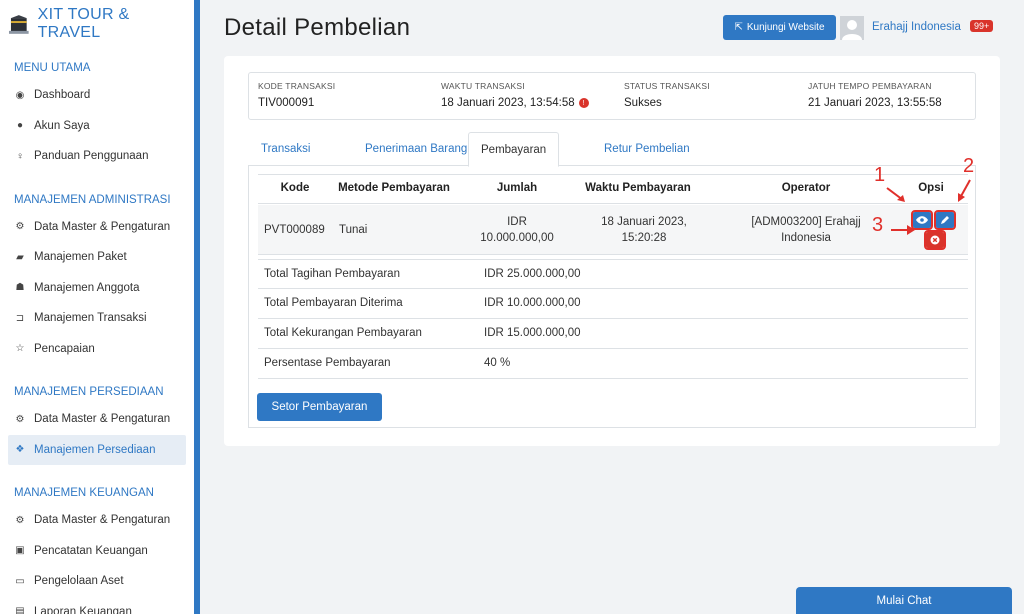 This screenshot has width=1024, height=614. Describe the element at coordinates (416, 149) in the screenshot. I see `tab-penerimaan-barang: Penerimaan Barang` at that location.